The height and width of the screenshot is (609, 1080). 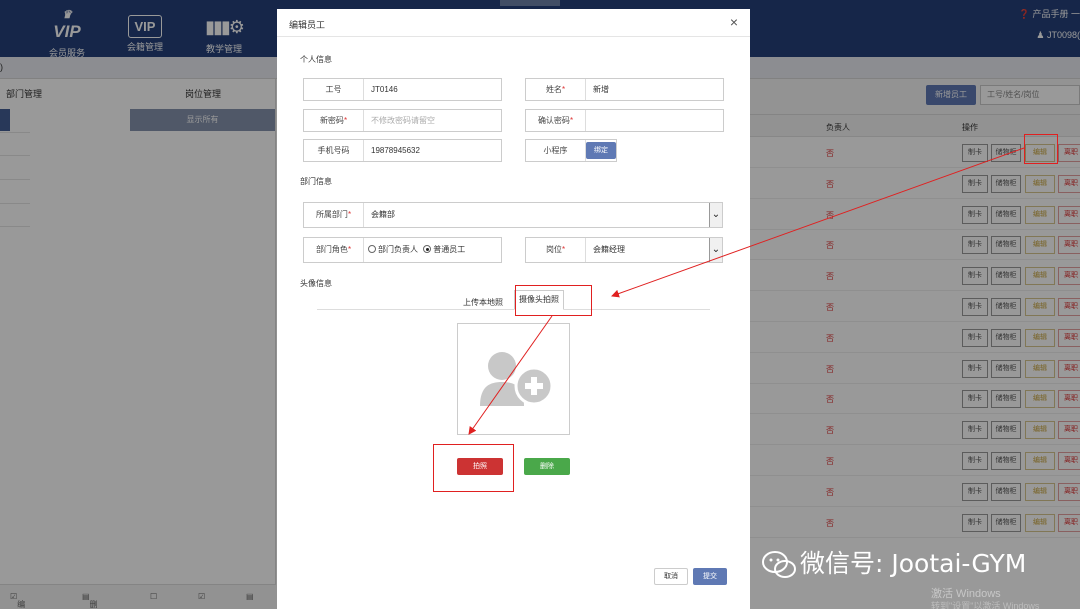 I want to click on activate-windows-subtext: 转到"设置"以激活 Windows, so click(x=985, y=605).